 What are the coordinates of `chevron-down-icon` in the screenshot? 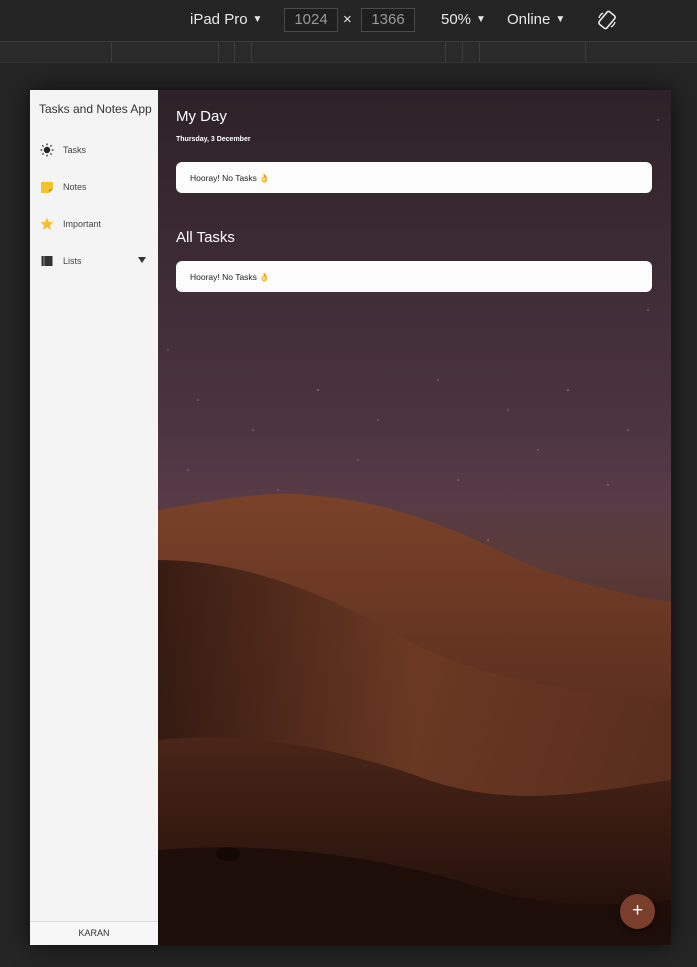 It's located at (142, 260).